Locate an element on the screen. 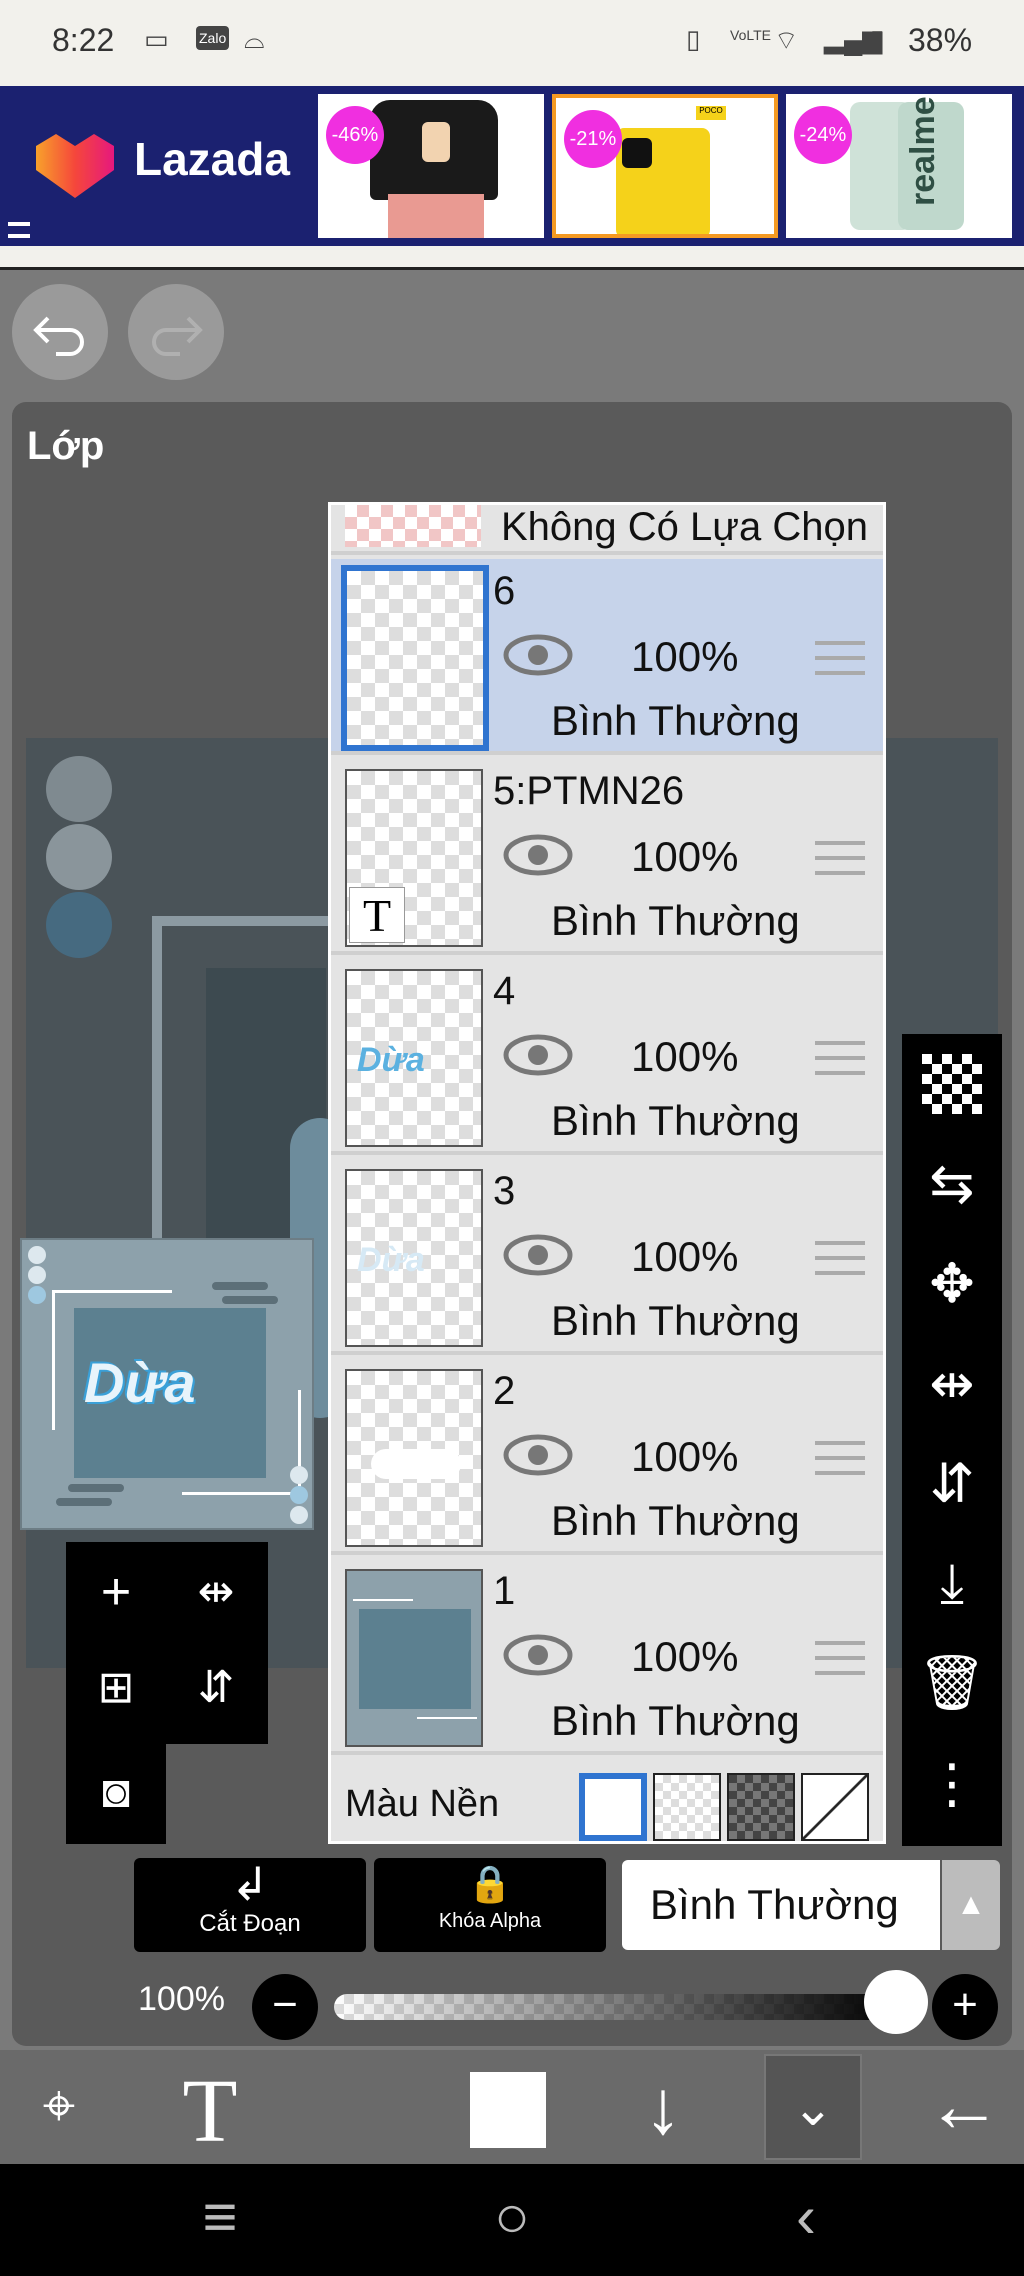 The width and height of the screenshot is (1024, 2276). opacity-slider-knob is located at coordinates (896, 2002).